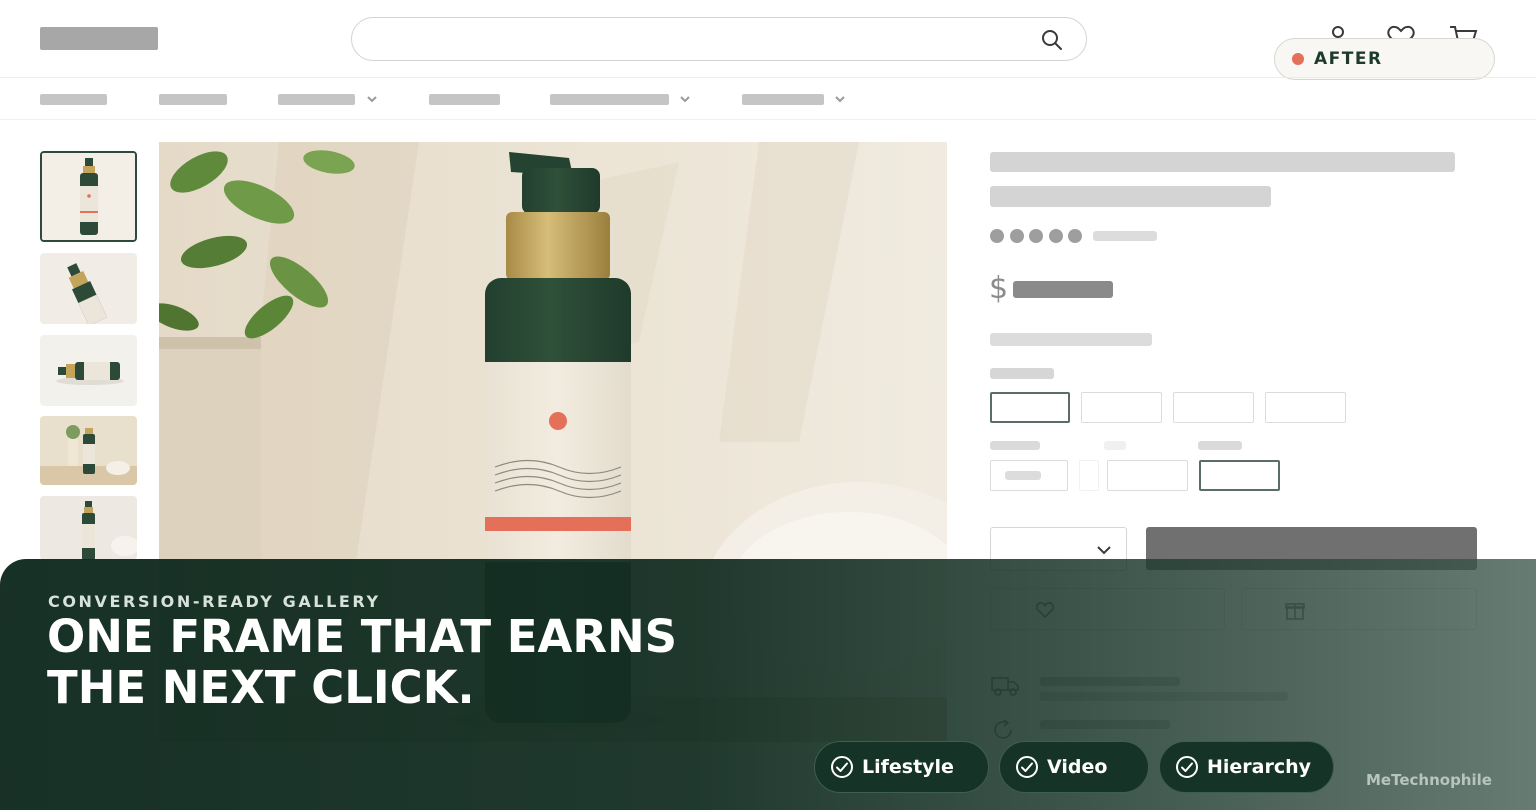 The image size is (1536, 810). I want to click on chip-hierarchy: Hierarchy, so click(1246, 767).